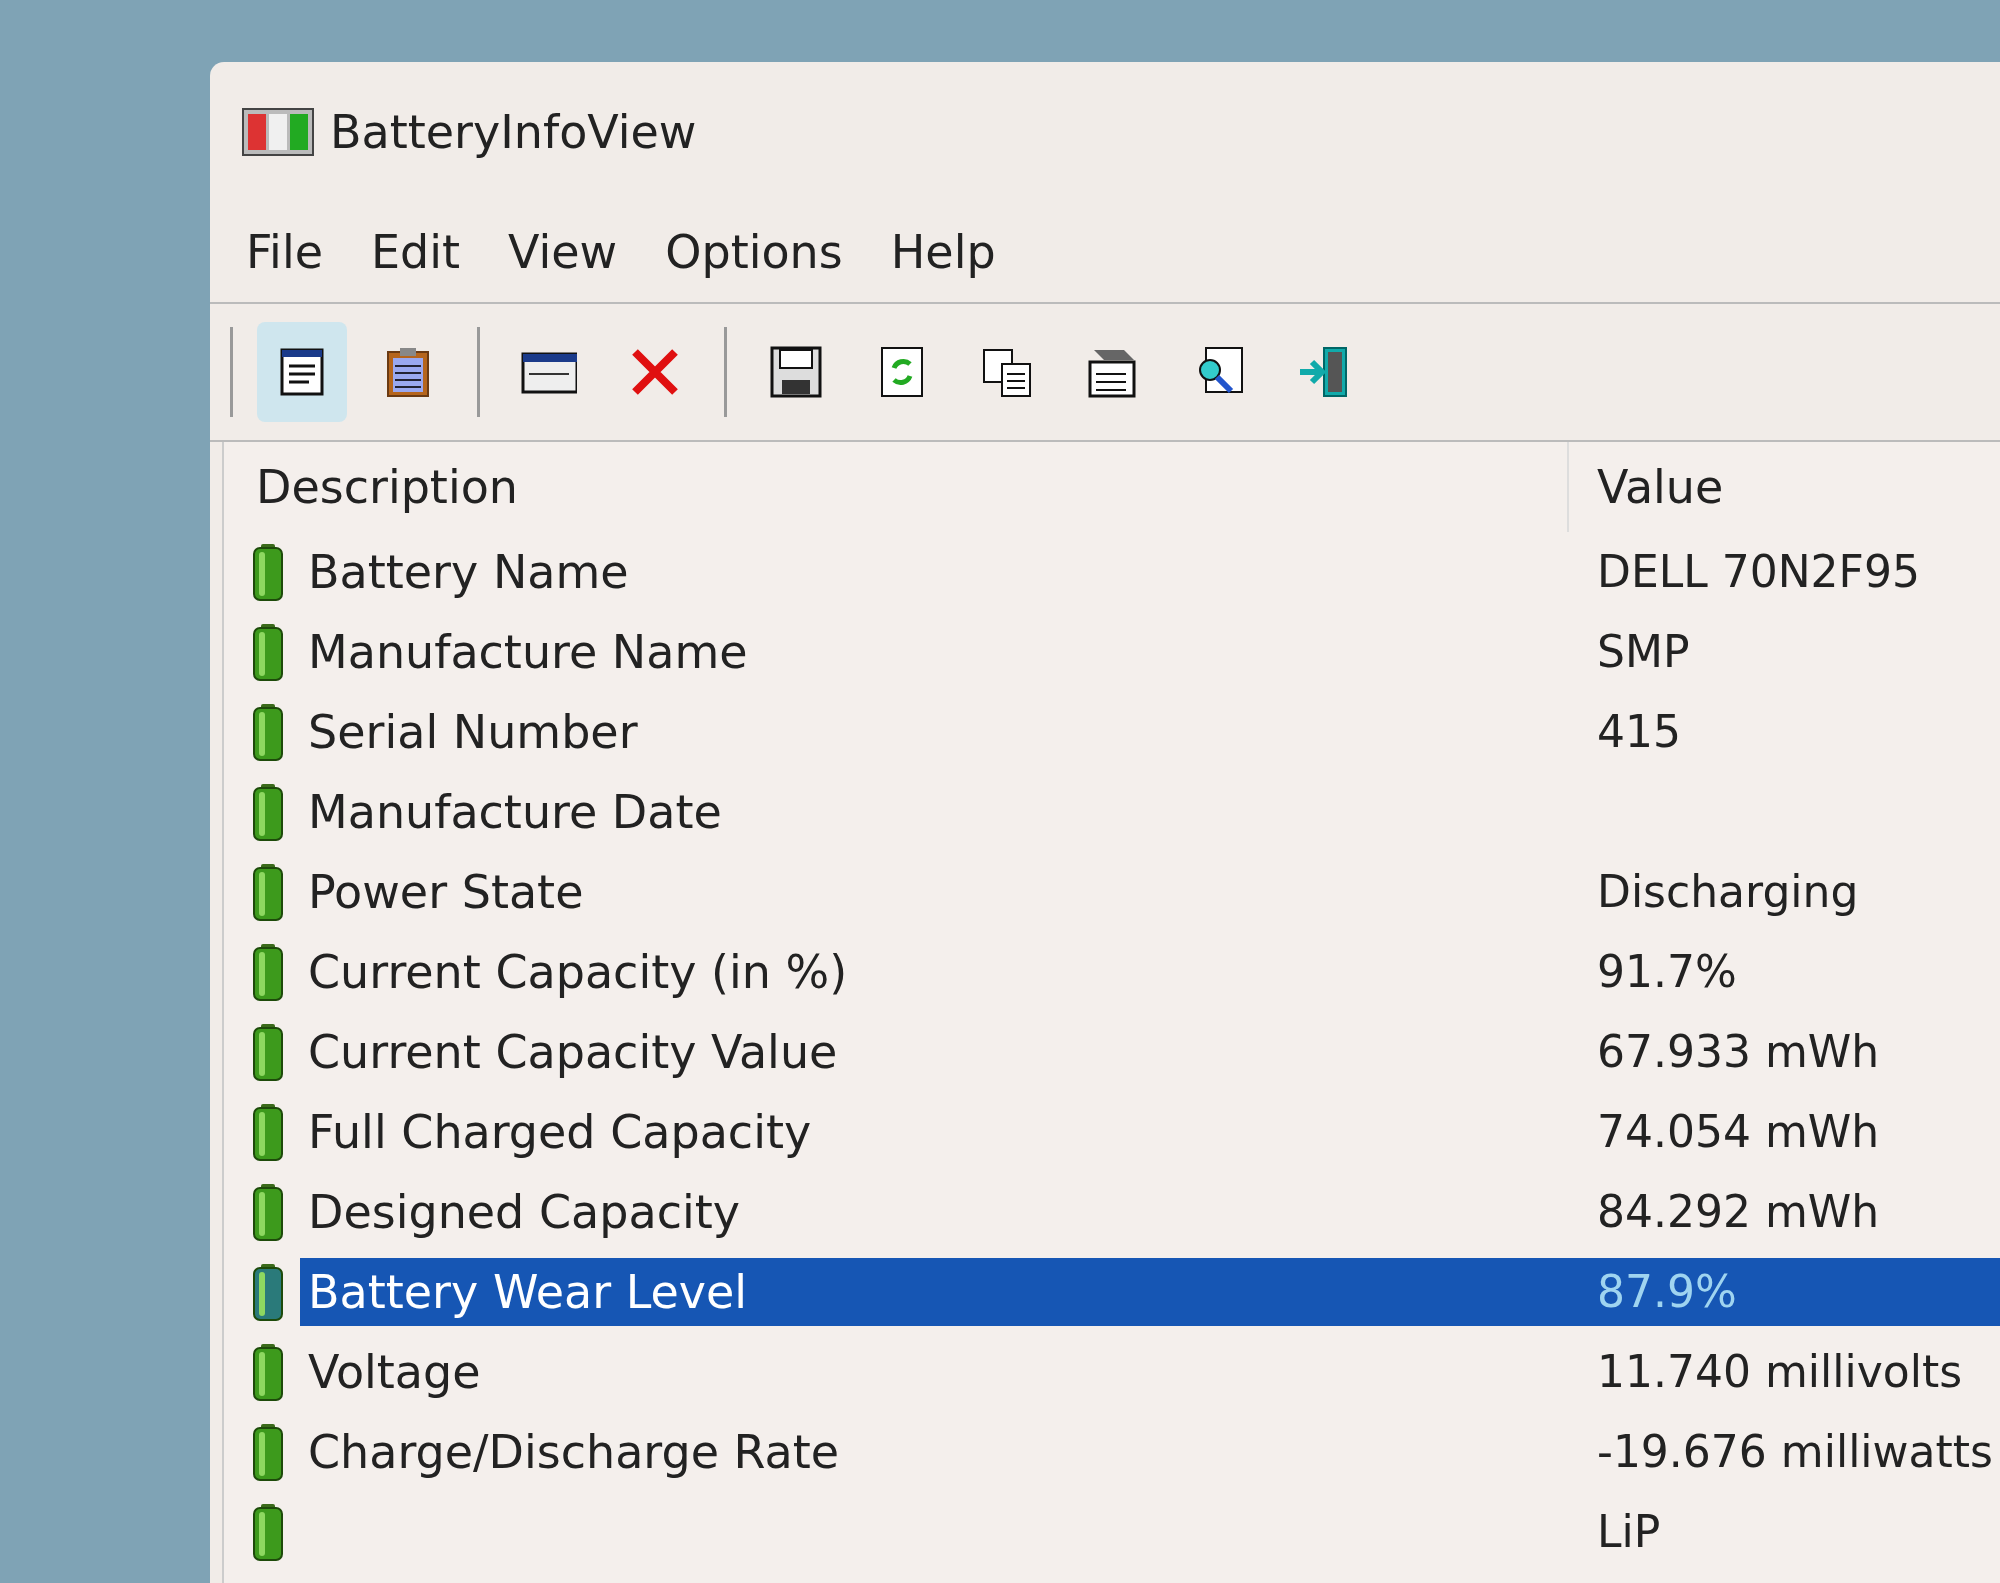 The image size is (2000, 1583). What do you see at coordinates (1646, 487) in the screenshot?
I see `column-header: Value` at bounding box center [1646, 487].